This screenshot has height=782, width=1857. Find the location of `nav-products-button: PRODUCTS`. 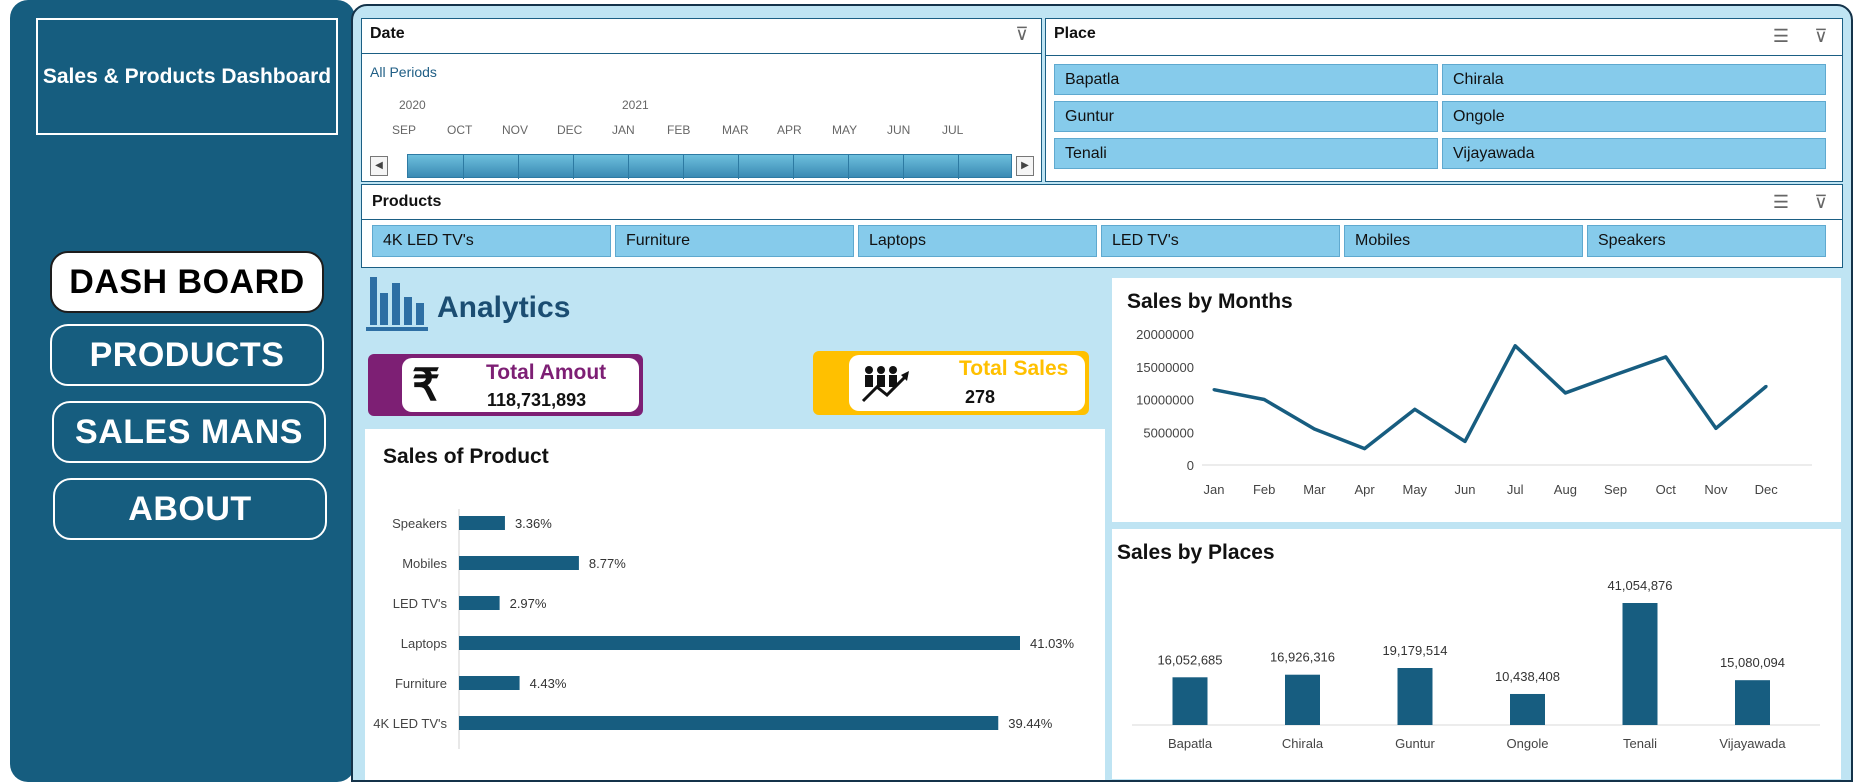

nav-products-button: PRODUCTS is located at coordinates (187, 355).